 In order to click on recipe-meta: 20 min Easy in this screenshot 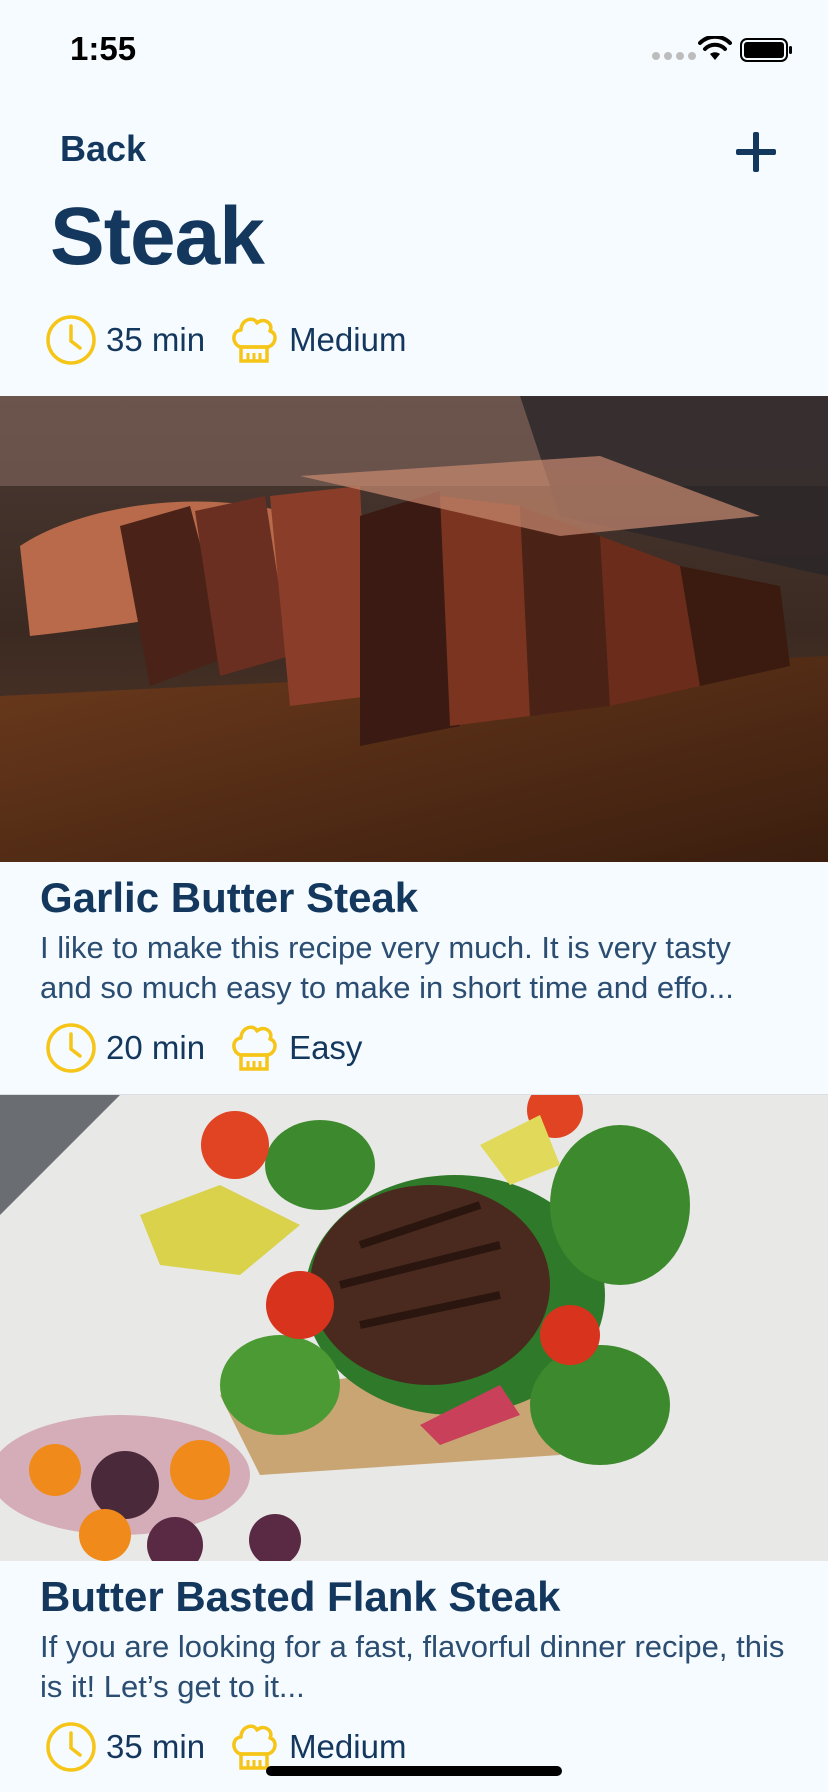, I will do `click(416, 1048)`.